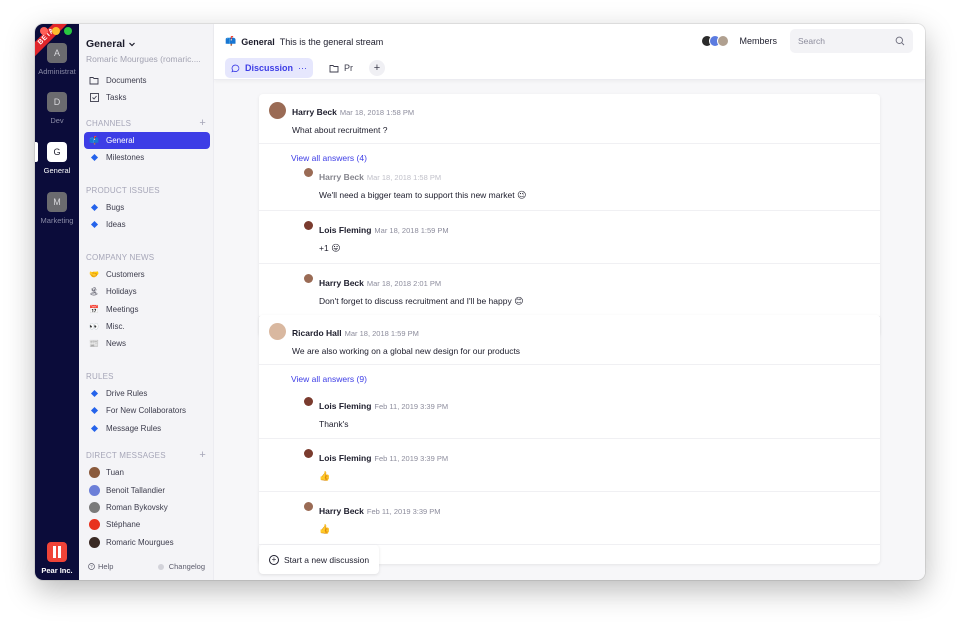  I want to click on calendar-icon: 📅, so click(94, 309).